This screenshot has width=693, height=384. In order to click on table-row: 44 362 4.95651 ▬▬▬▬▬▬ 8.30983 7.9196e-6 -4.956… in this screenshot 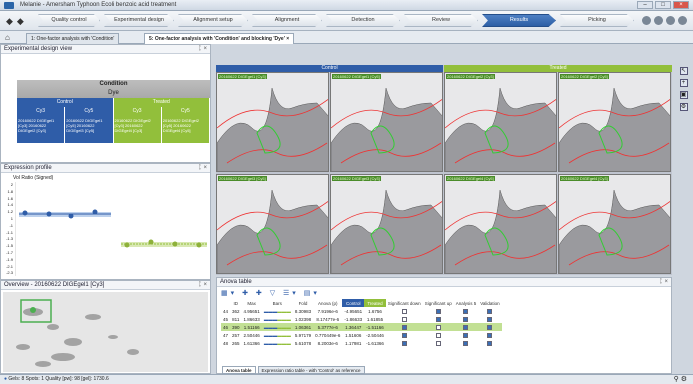, I will do `click(361, 311)`.